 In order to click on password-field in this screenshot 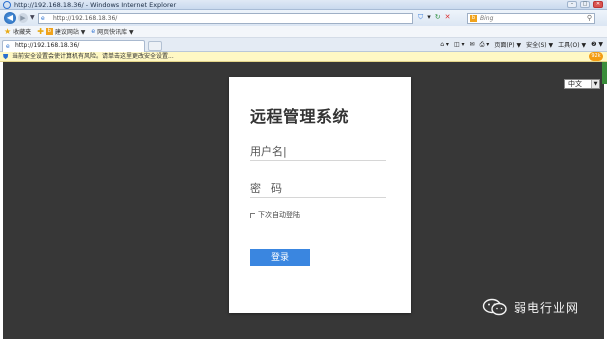, I will do `click(318, 189)`.